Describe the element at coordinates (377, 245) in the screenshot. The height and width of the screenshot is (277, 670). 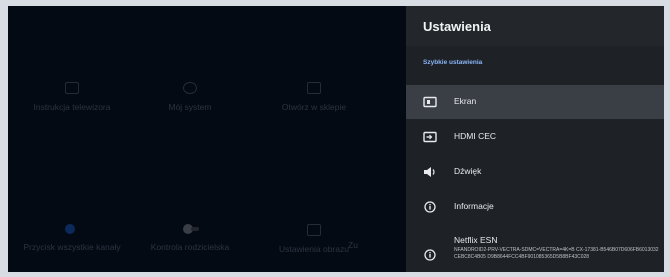
I see `bg-tile-partial: Zu` at that location.